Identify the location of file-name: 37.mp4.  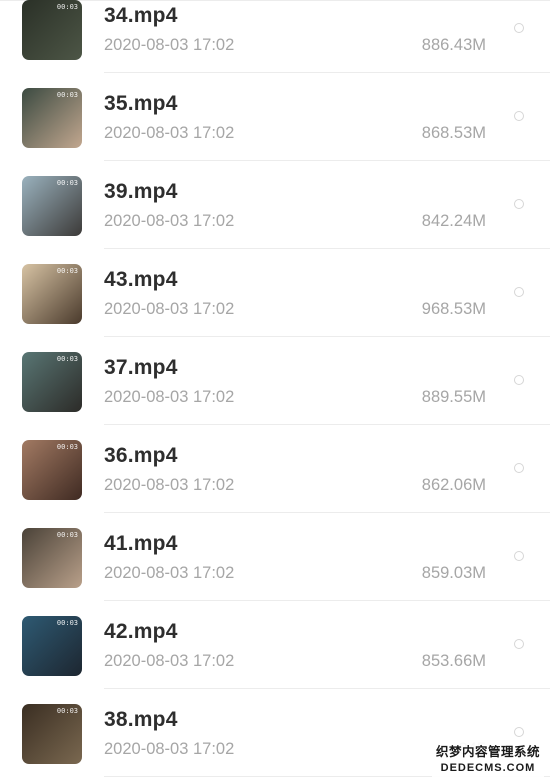
(141, 367).